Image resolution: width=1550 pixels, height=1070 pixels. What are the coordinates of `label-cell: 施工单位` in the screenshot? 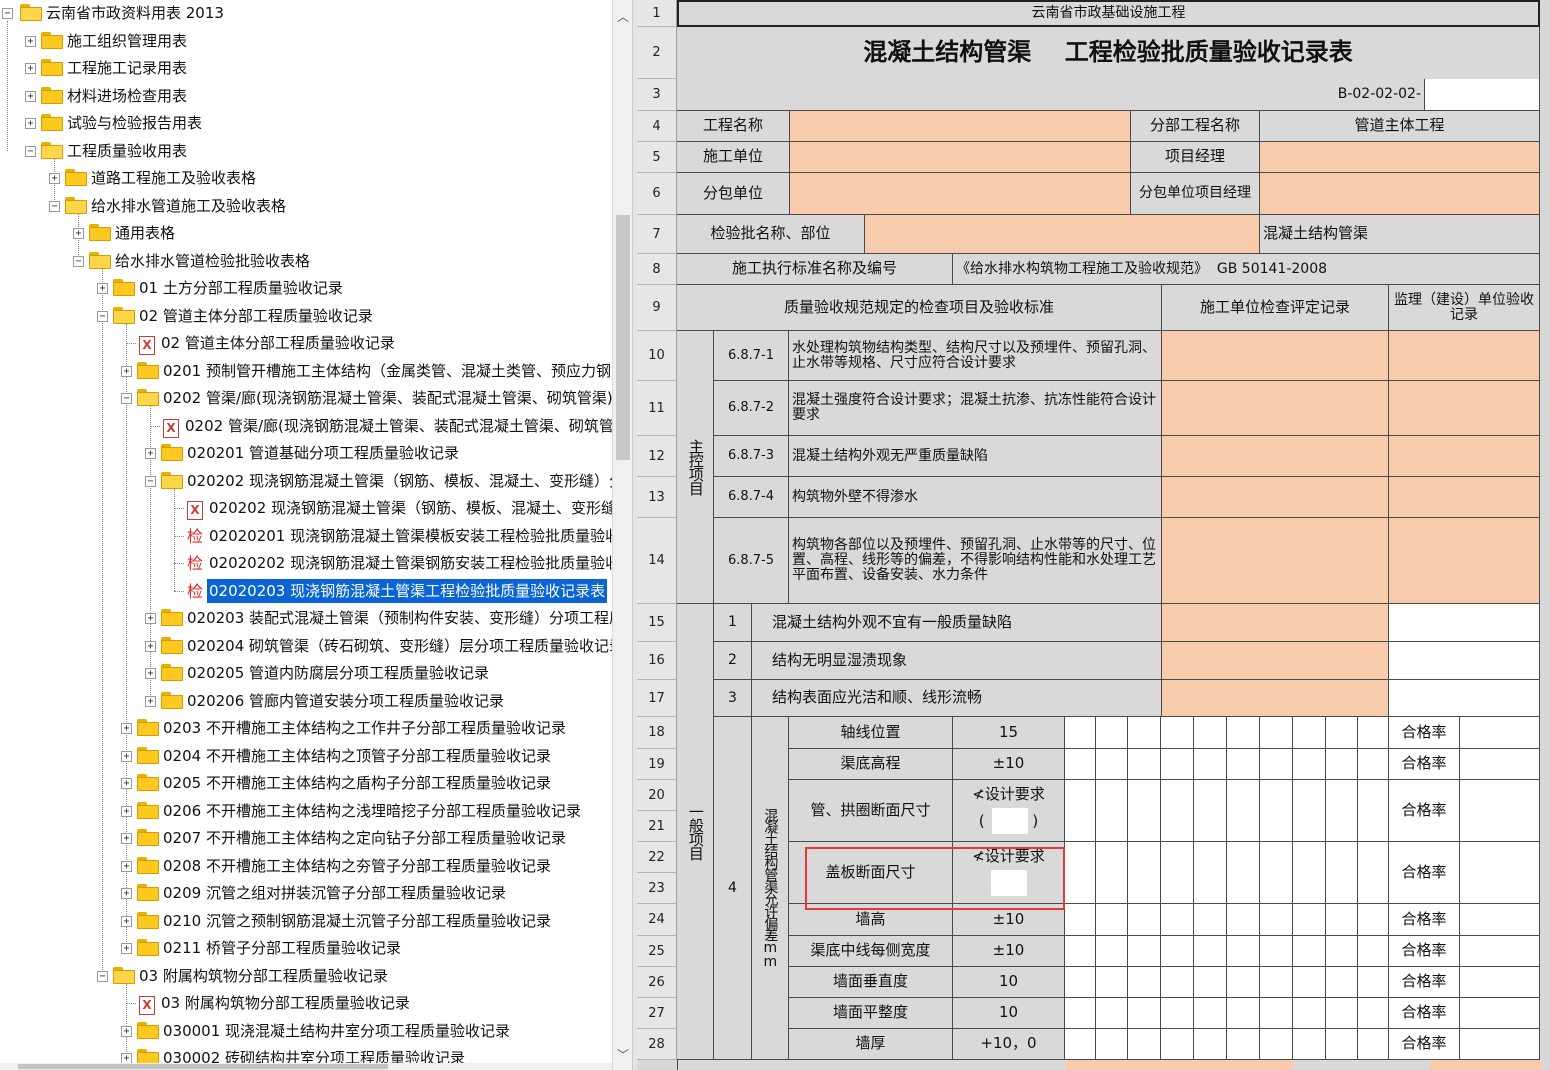 It's located at (733, 157).